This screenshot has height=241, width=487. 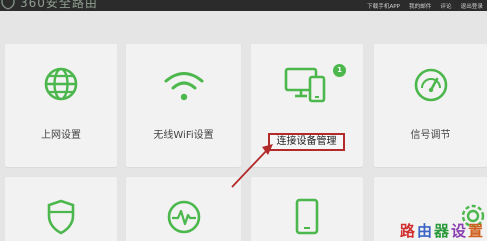 I want to click on watermark-char: 由, so click(x=424, y=231).